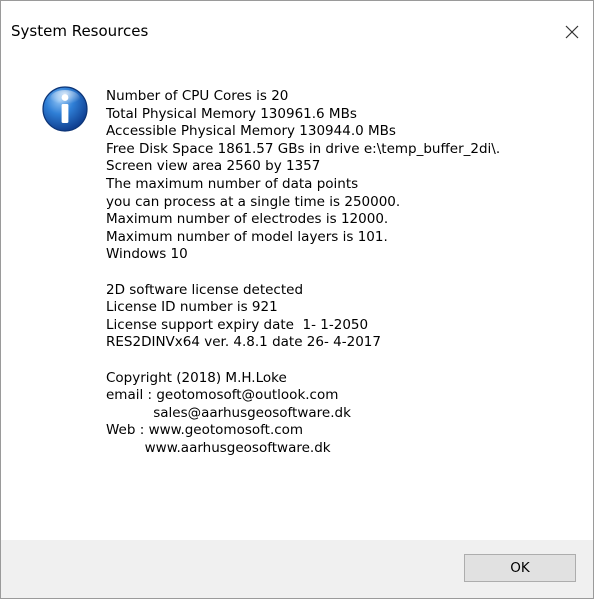 This screenshot has height=599, width=594. What do you see at coordinates (228, 412) in the screenshot?
I see `email-line-secondary: sales@aarhusgeosoftware.dk` at bounding box center [228, 412].